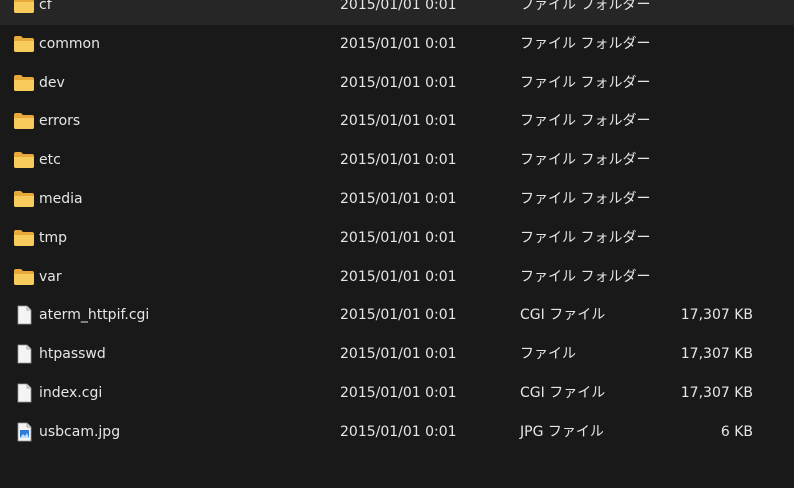  I want to click on file-row-errors: errors 2015/01/01 0:01 ファイル フォルダー, so click(397, 121).